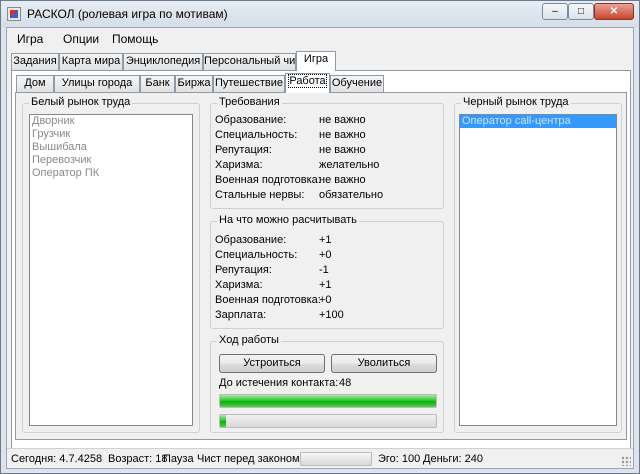  Describe the element at coordinates (538, 121) in the screenshot. I see `list-item: Оператор call-центра` at that location.